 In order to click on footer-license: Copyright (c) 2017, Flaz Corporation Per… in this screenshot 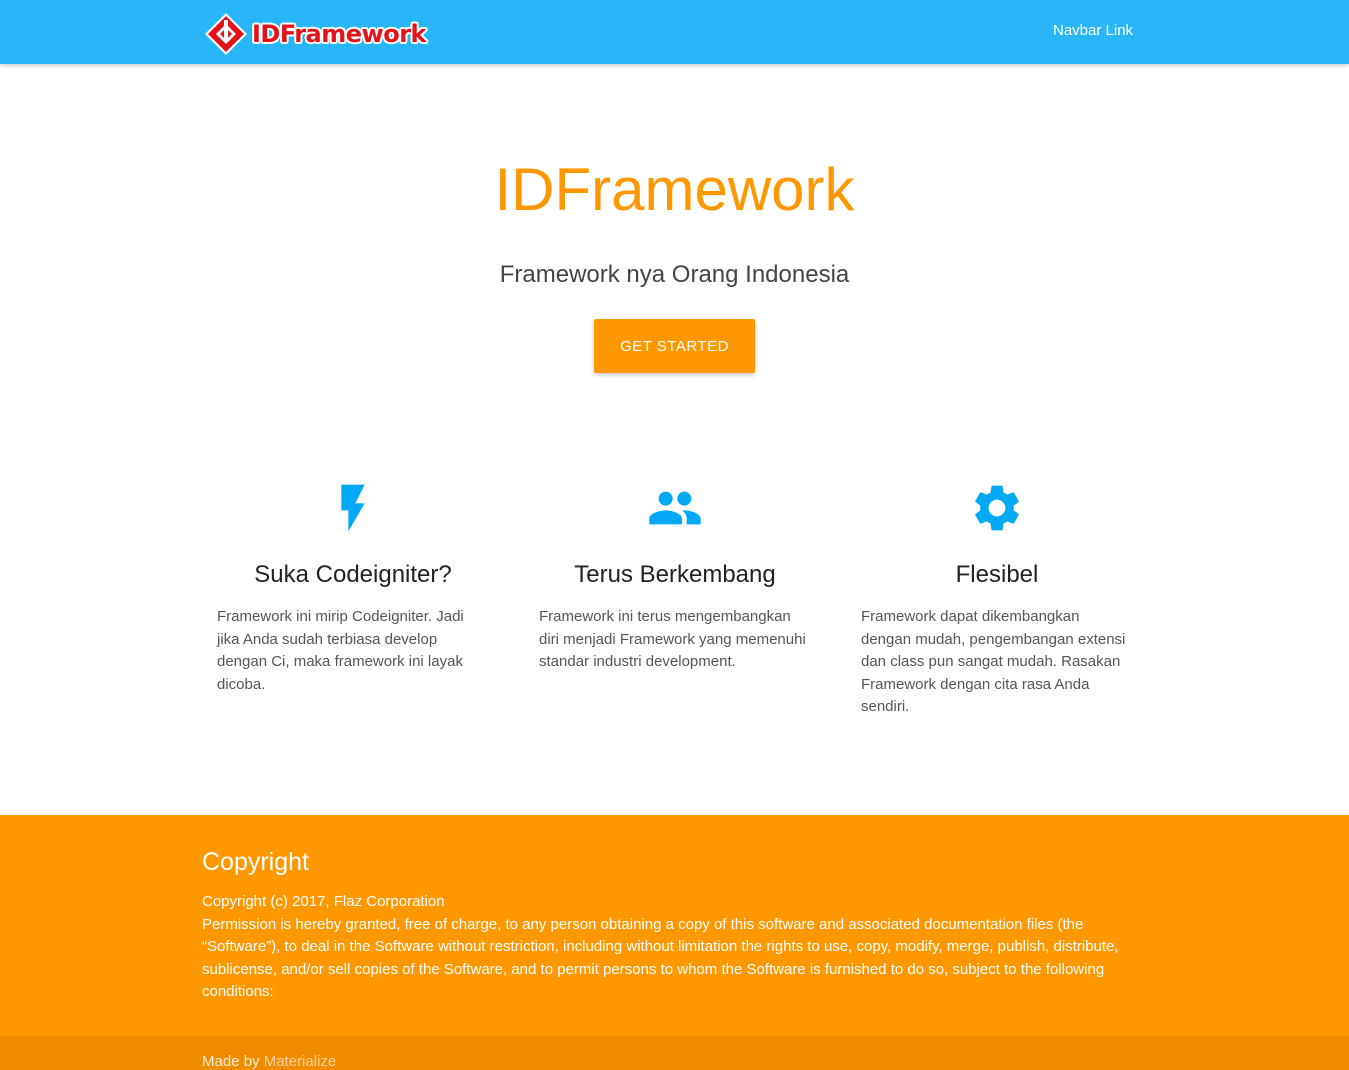, I will do `click(674, 947)`.